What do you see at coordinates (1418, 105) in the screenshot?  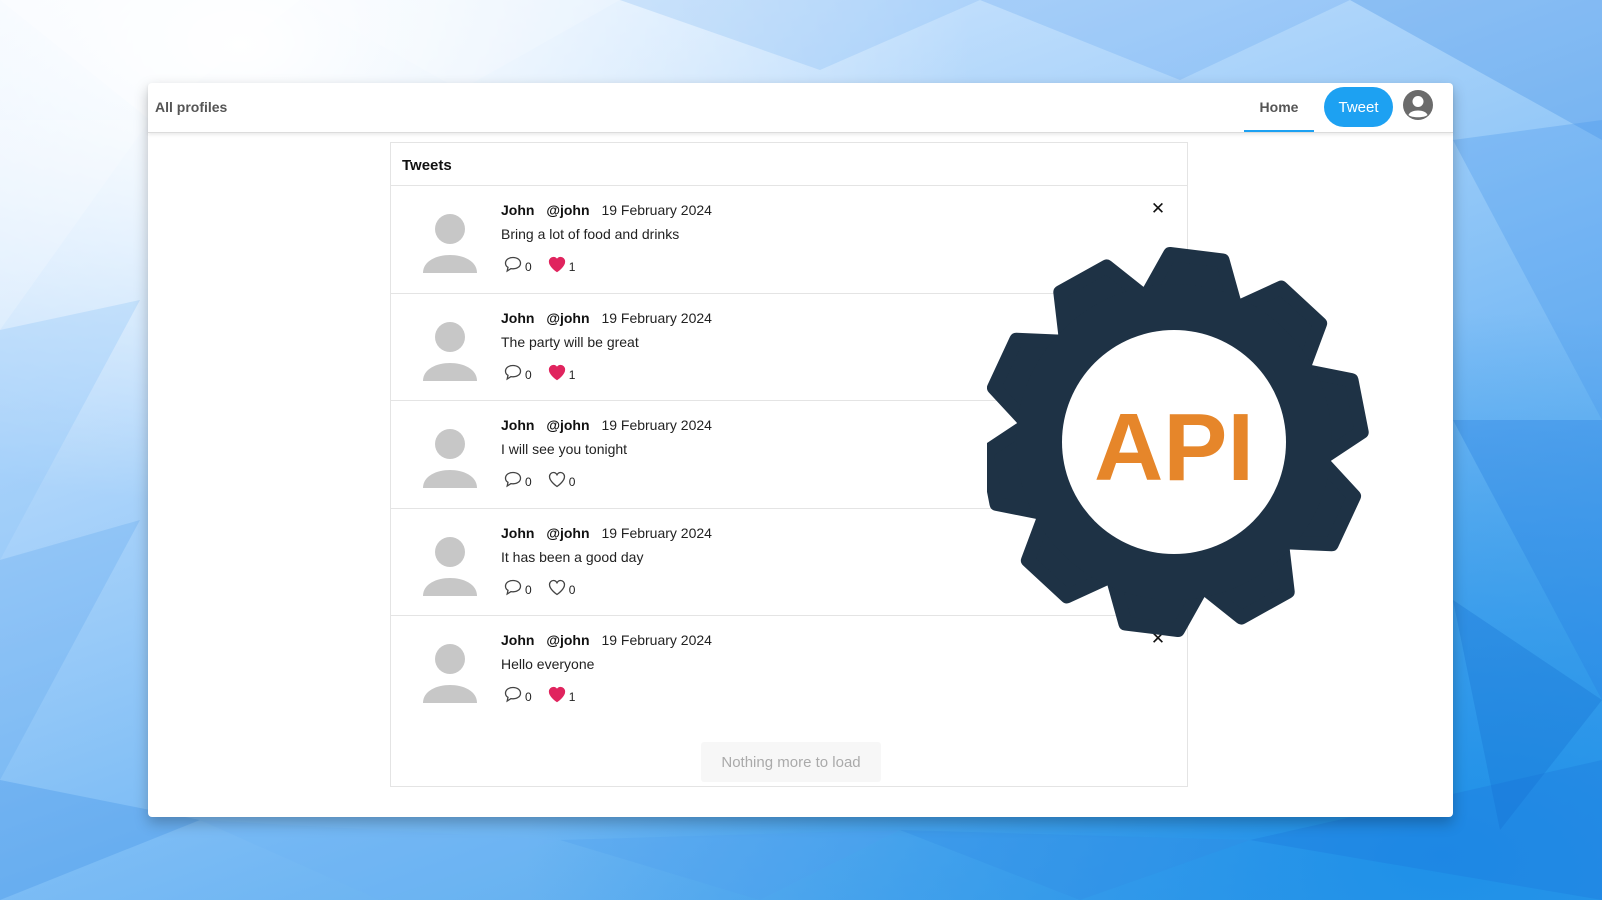 I see `user-circle-icon` at bounding box center [1418, 105].